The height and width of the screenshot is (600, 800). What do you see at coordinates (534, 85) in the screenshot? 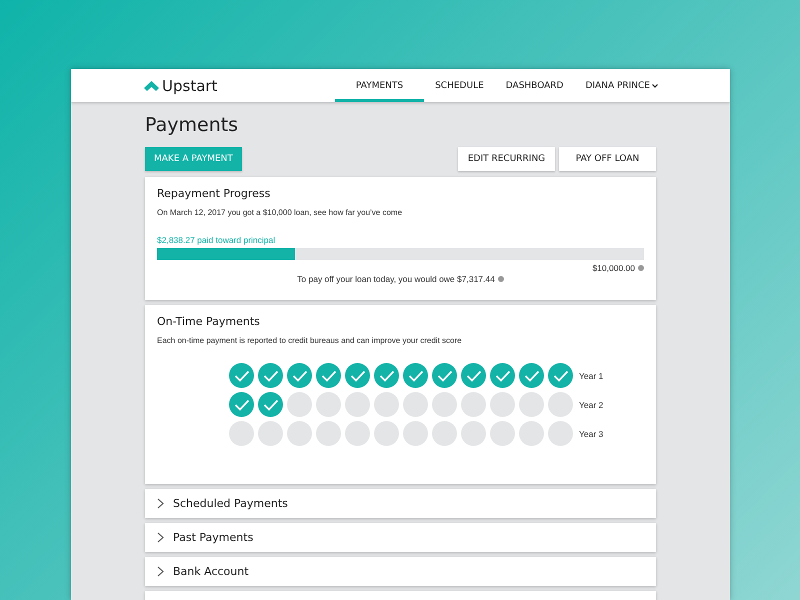
I see `nav-tab: DASHBOARD` at bounding box center [534, 85].